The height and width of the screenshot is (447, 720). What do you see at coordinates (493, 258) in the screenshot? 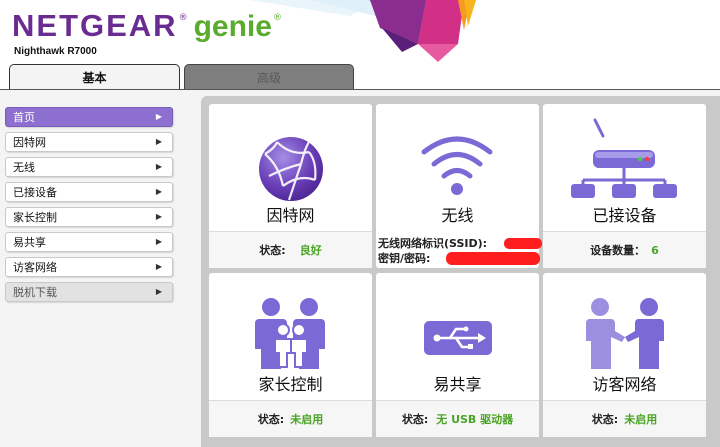
I see `redacted-password` at bounding box center [493, 258].